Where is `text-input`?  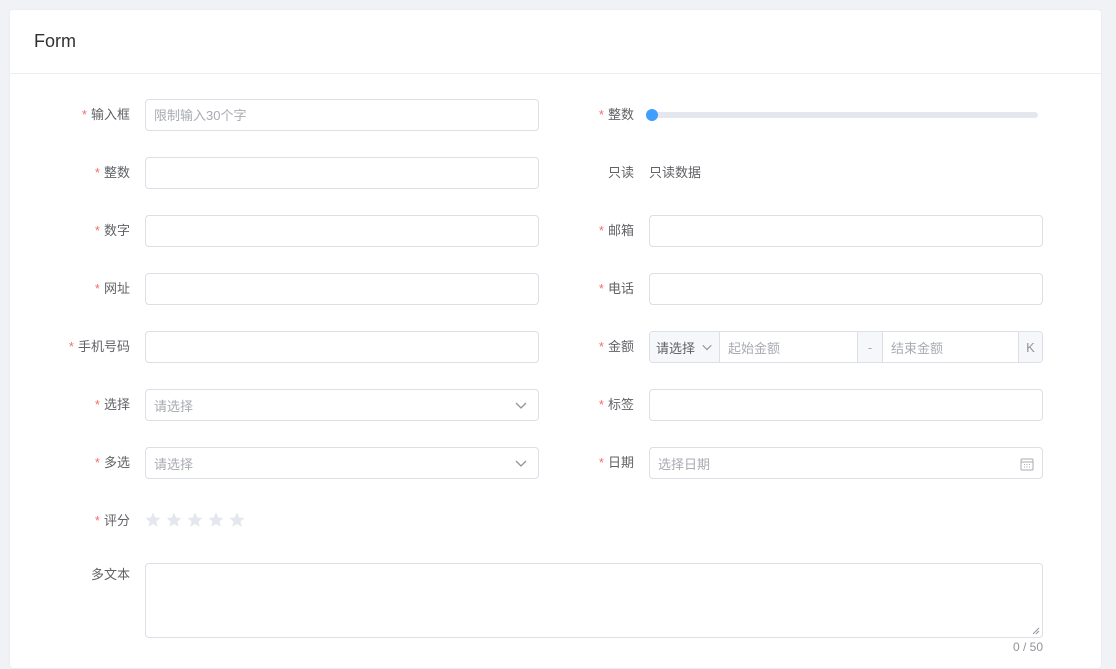
text-input is located at coordinates (342, 115).